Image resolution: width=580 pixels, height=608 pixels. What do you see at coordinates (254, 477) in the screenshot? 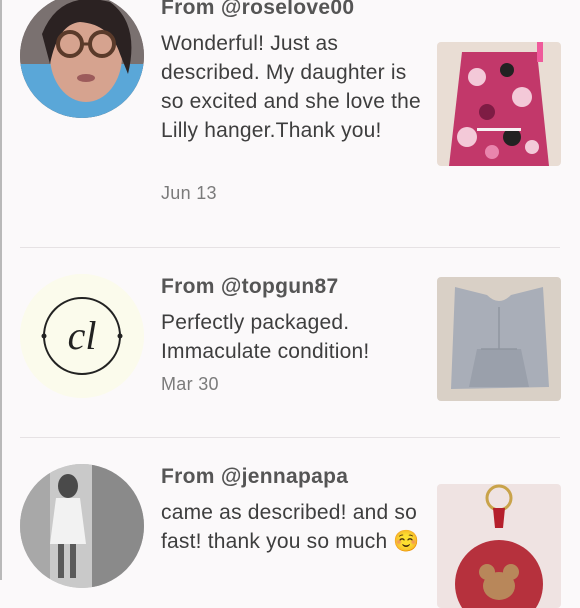
I see `reviewer-username: From @jennapapa` at bounding box center [254, 477].